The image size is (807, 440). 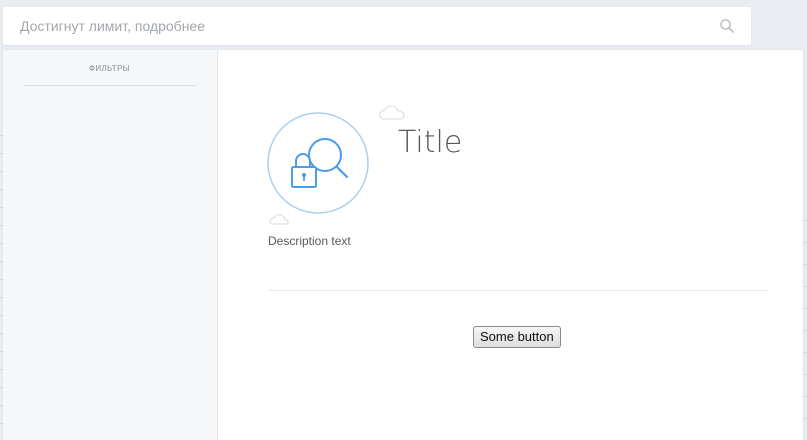 I want to click on search-input, so click(x=377, y=26).